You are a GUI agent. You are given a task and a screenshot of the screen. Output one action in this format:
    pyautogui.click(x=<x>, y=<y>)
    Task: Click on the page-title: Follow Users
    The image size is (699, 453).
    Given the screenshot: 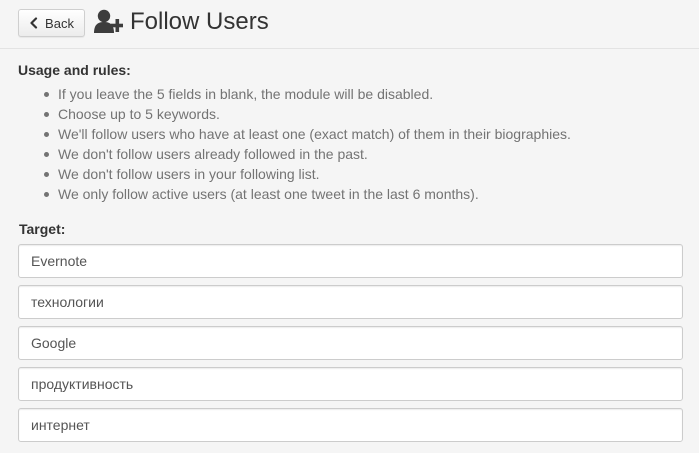 What is the action you would take?
    pyautogui.click(x=199, y=21)
    